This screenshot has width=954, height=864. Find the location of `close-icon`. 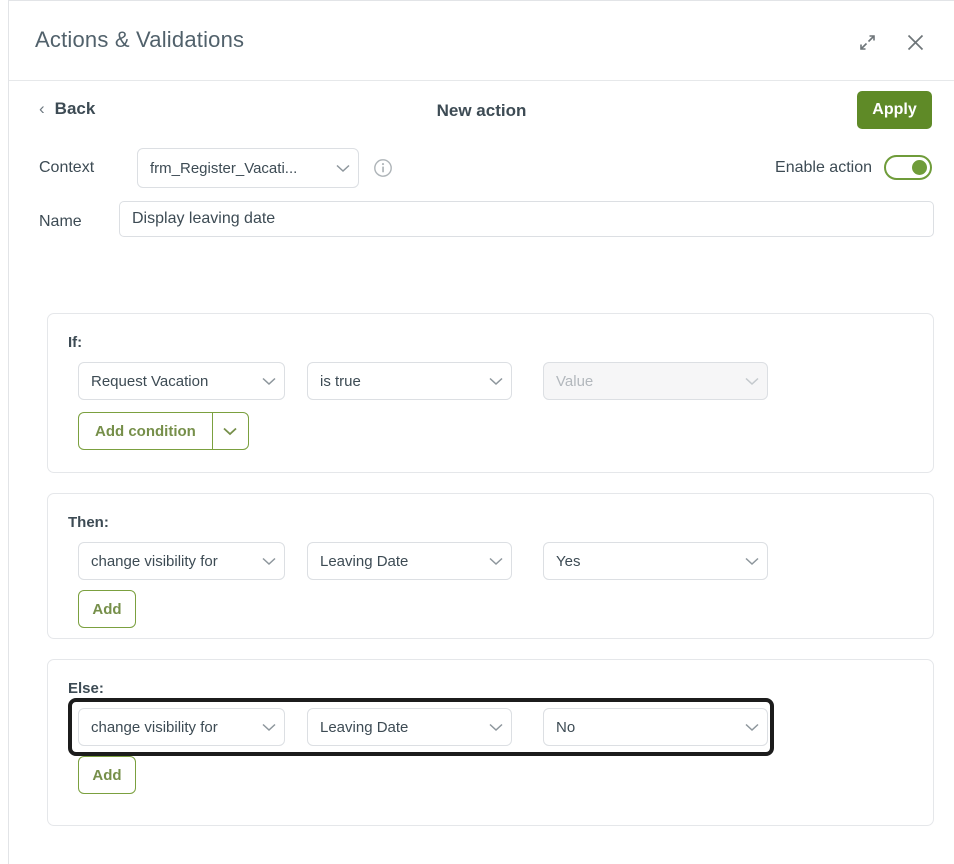

close-icon is located at coordinates (915, 42).